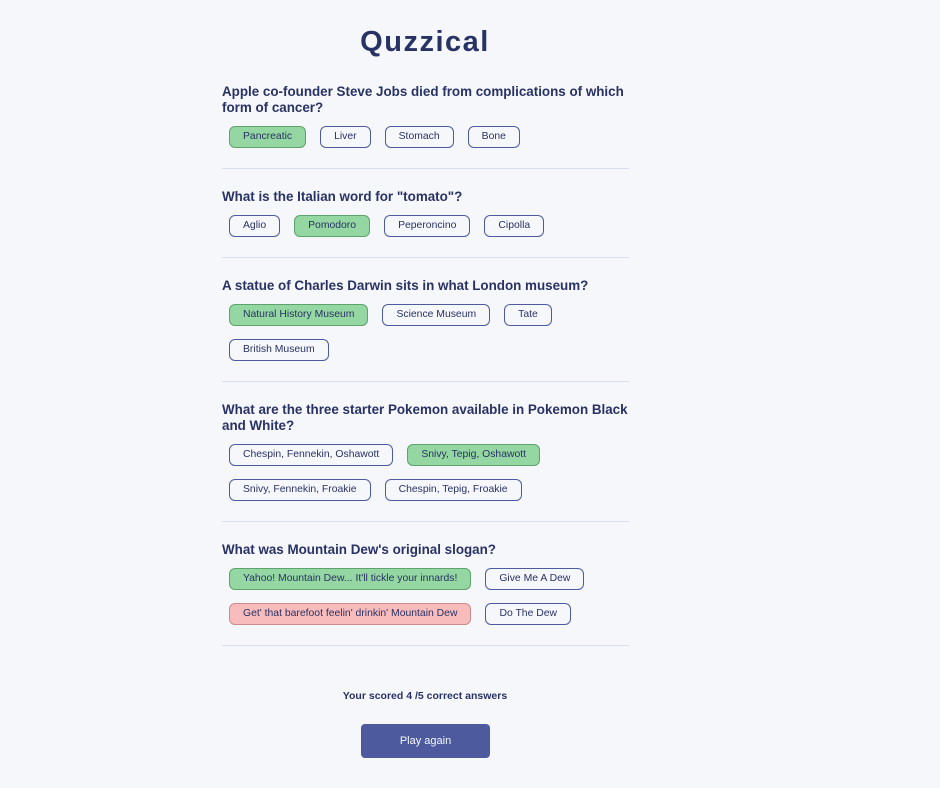 This screenshot has width=940, height=788. What do you see at coordinates (514, 226) in the screenshot?
I see `answer-button: Cipolla` at bounding box center [514, 226].